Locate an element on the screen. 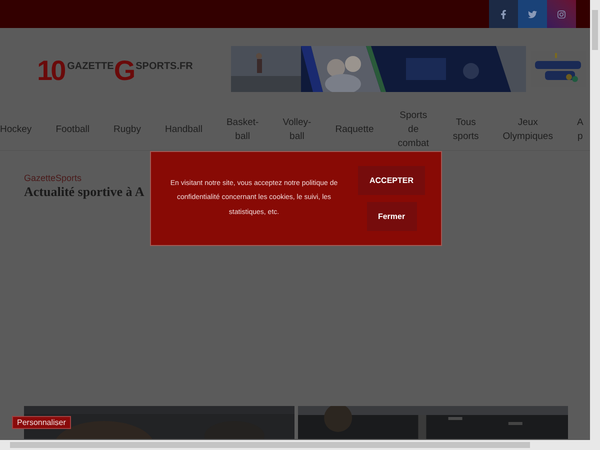 This screenshot has width=600, height=450. nav-link: Volley- ball is located at coordinates (297, 130).